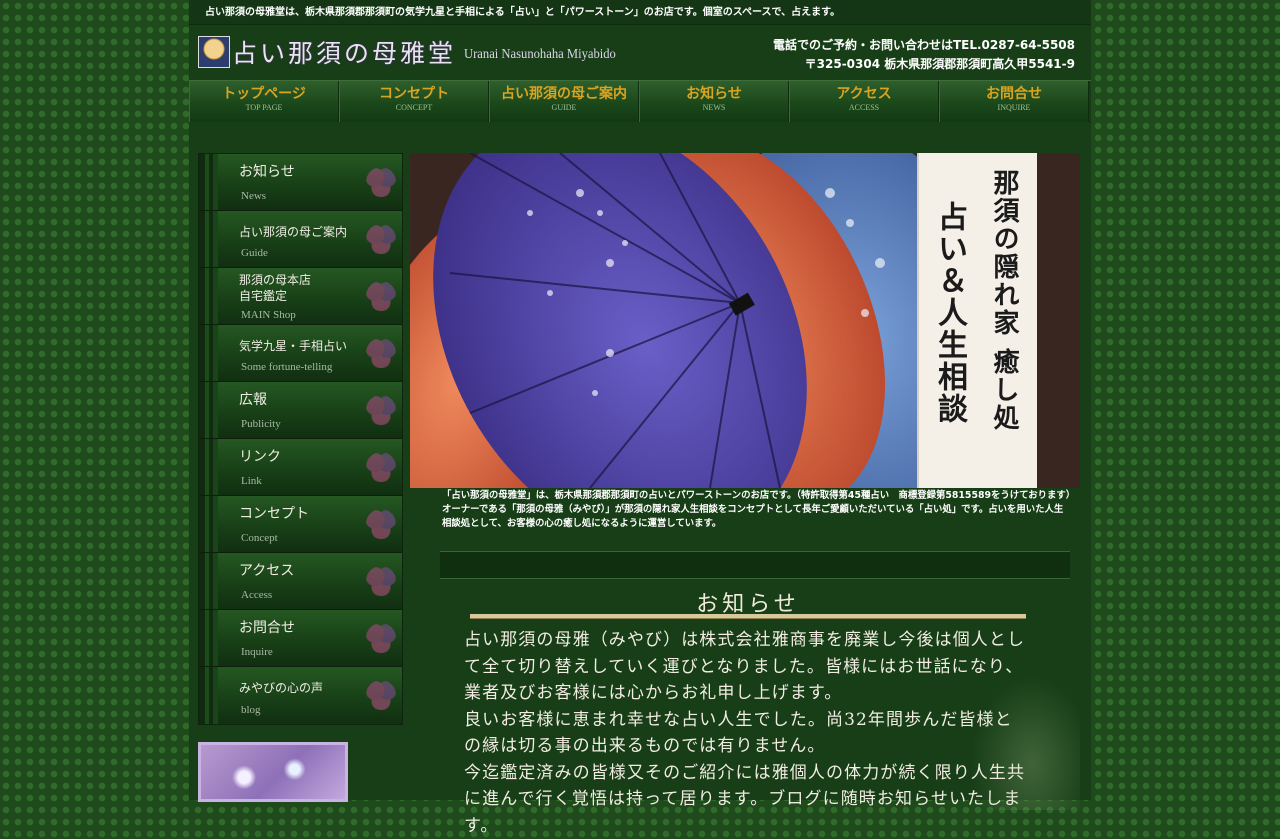 The image size is (1280, 839). What do you see at coordinates (300, 239) in the screenshot?
I see `sidebar-item-guide: 占い那須の母ご案内 Guide` at bounding box center [300, 239].